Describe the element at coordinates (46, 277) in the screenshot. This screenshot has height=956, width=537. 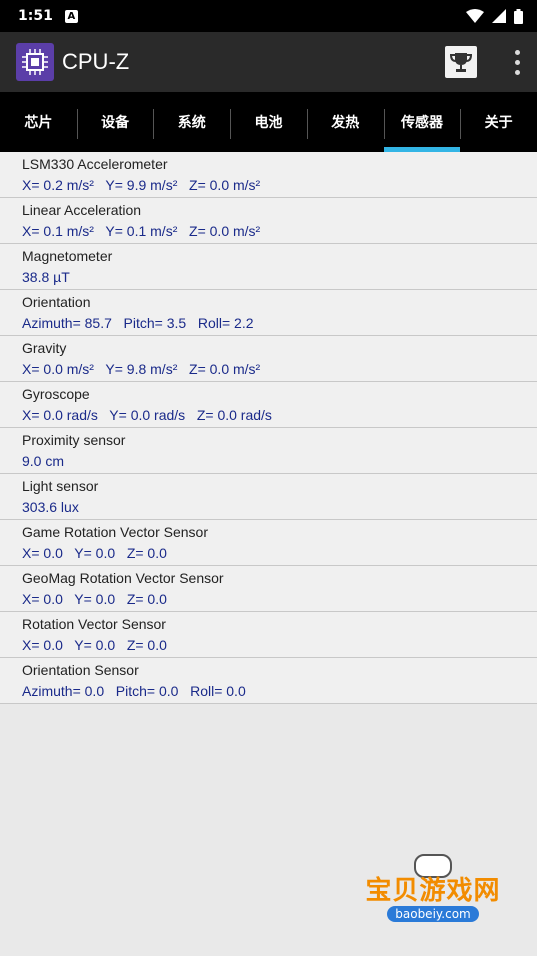
I see `sensor-value: 38.8 µT` at that location.